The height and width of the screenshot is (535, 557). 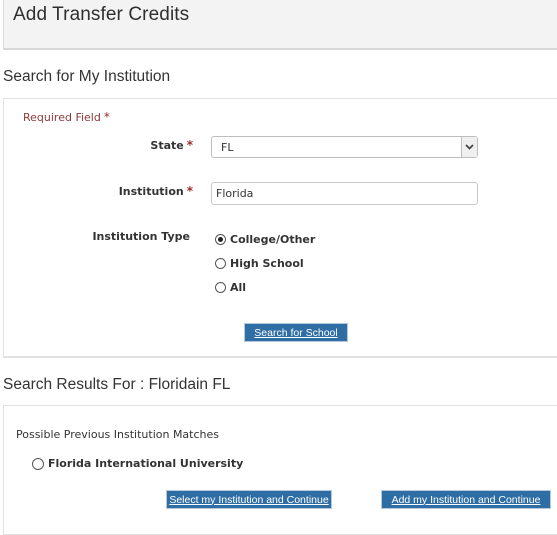 What do you see at coordinates (344, 193) in the screenshot?
I see `institution-input` at bounding box center [344, 193].